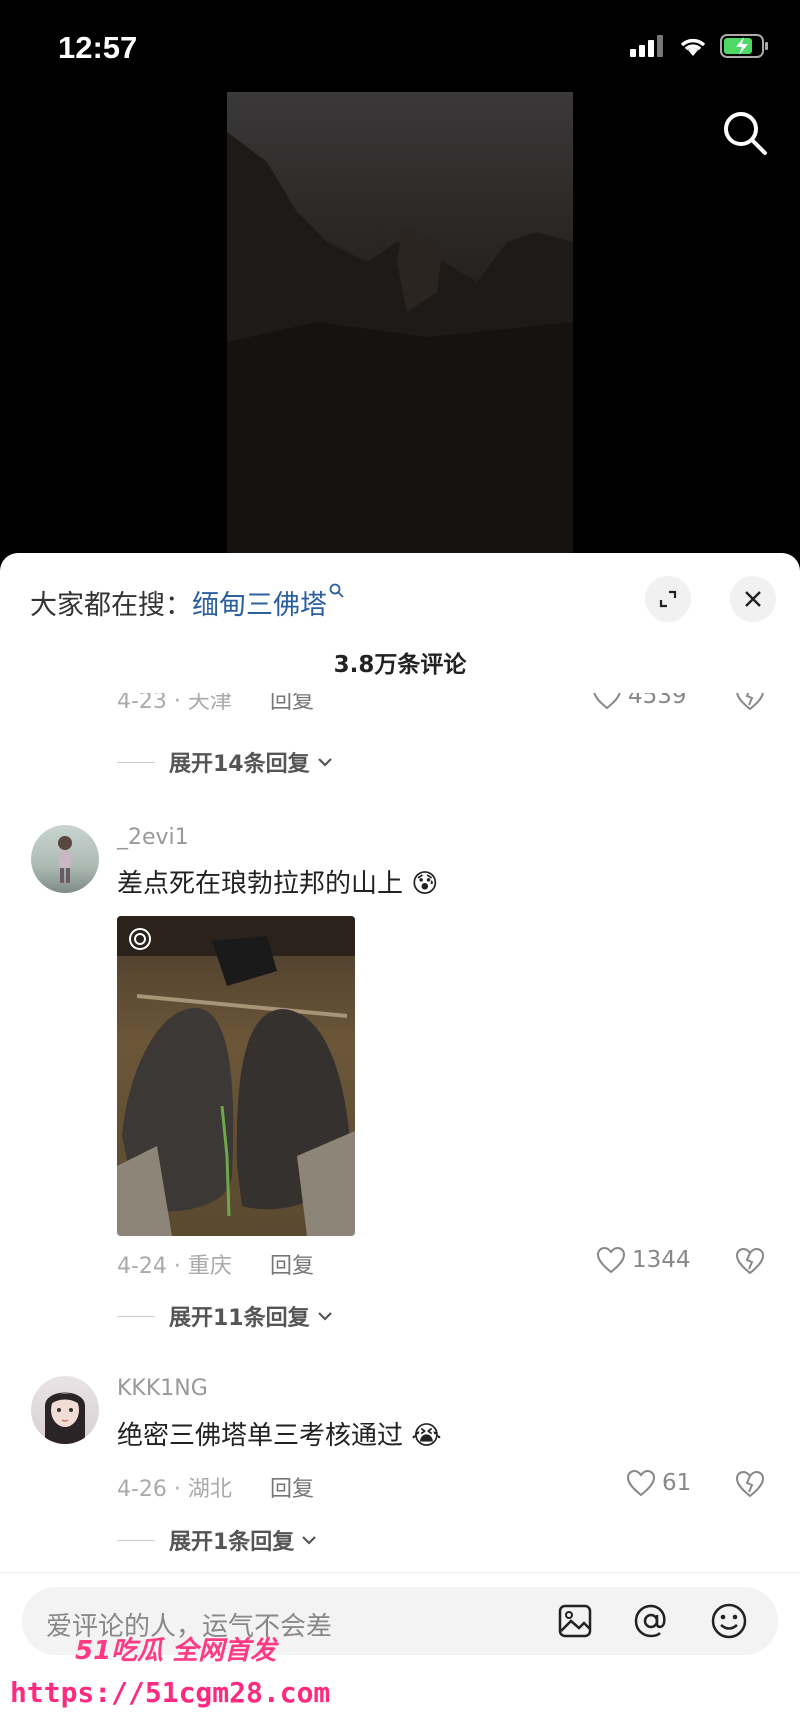 The image size is (800, 1732). What do you see at coordinates (400, 665) in the screenshot?
I see `comments-count: 3.8万条评论` at bounding box center [400, 665].